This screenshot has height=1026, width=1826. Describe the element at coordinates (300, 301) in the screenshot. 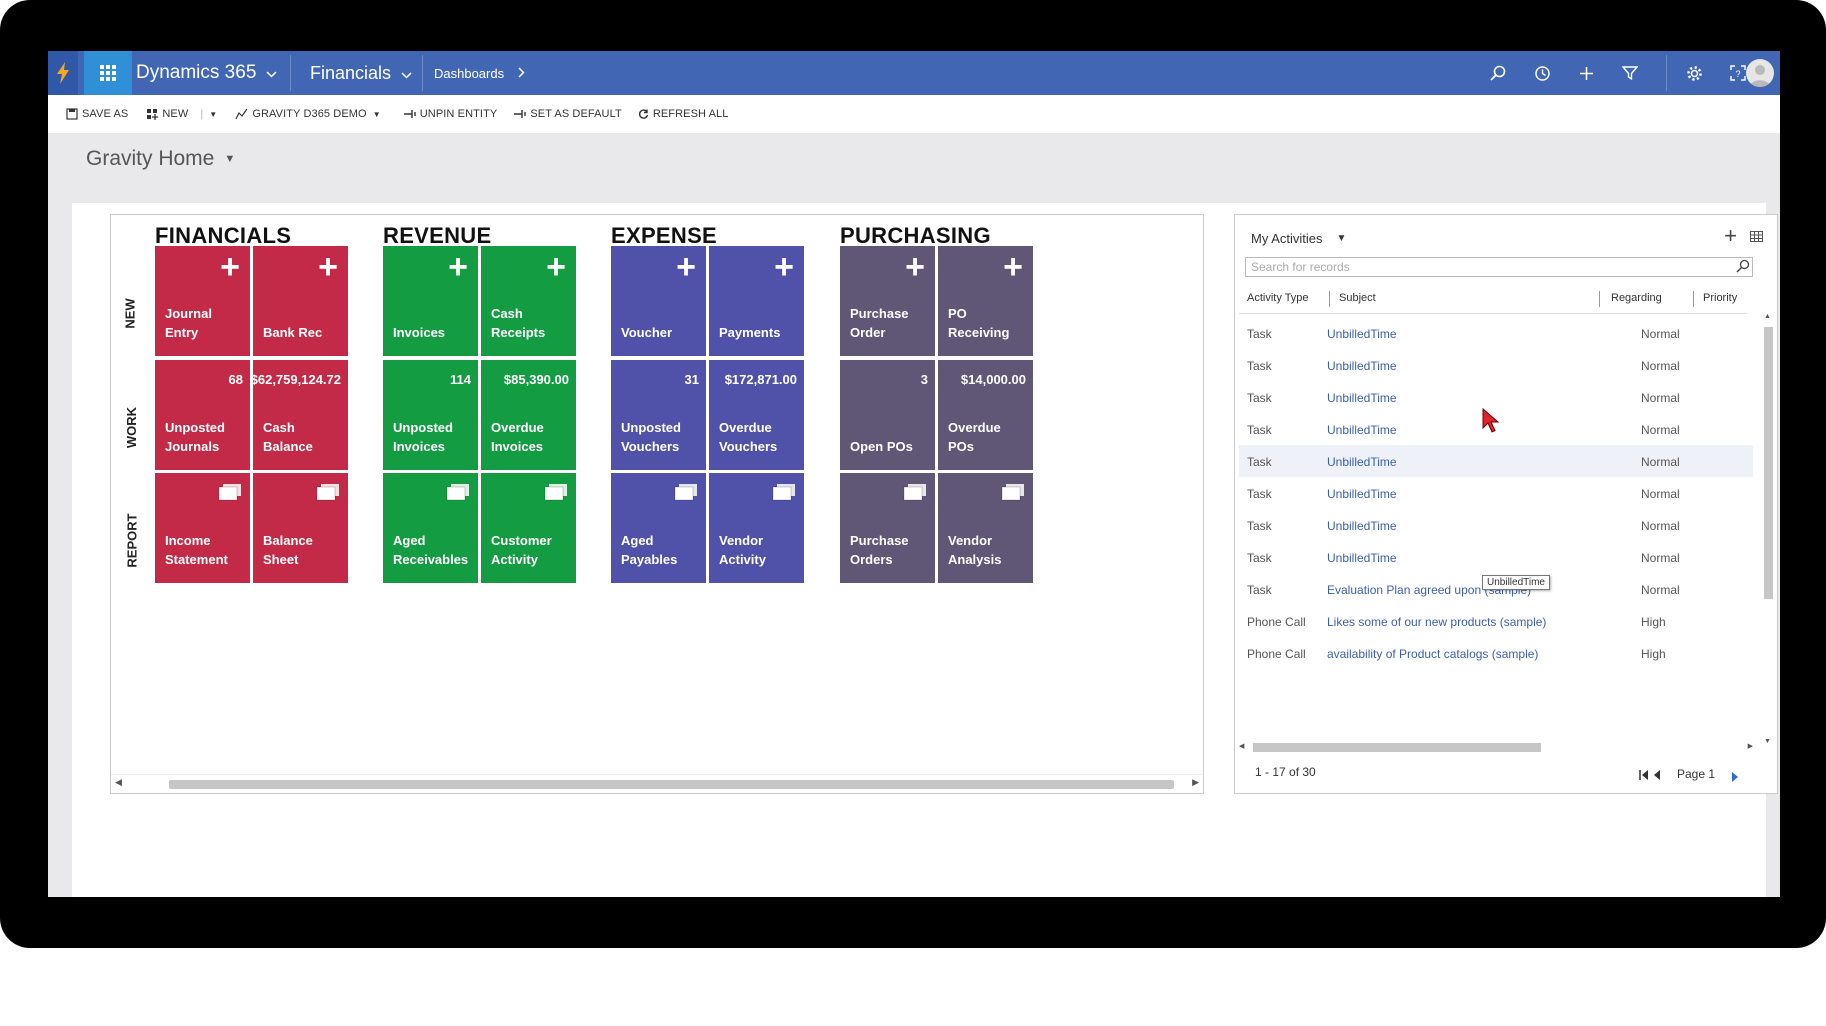

I see `tile-new: + Bank Rec` at that location.